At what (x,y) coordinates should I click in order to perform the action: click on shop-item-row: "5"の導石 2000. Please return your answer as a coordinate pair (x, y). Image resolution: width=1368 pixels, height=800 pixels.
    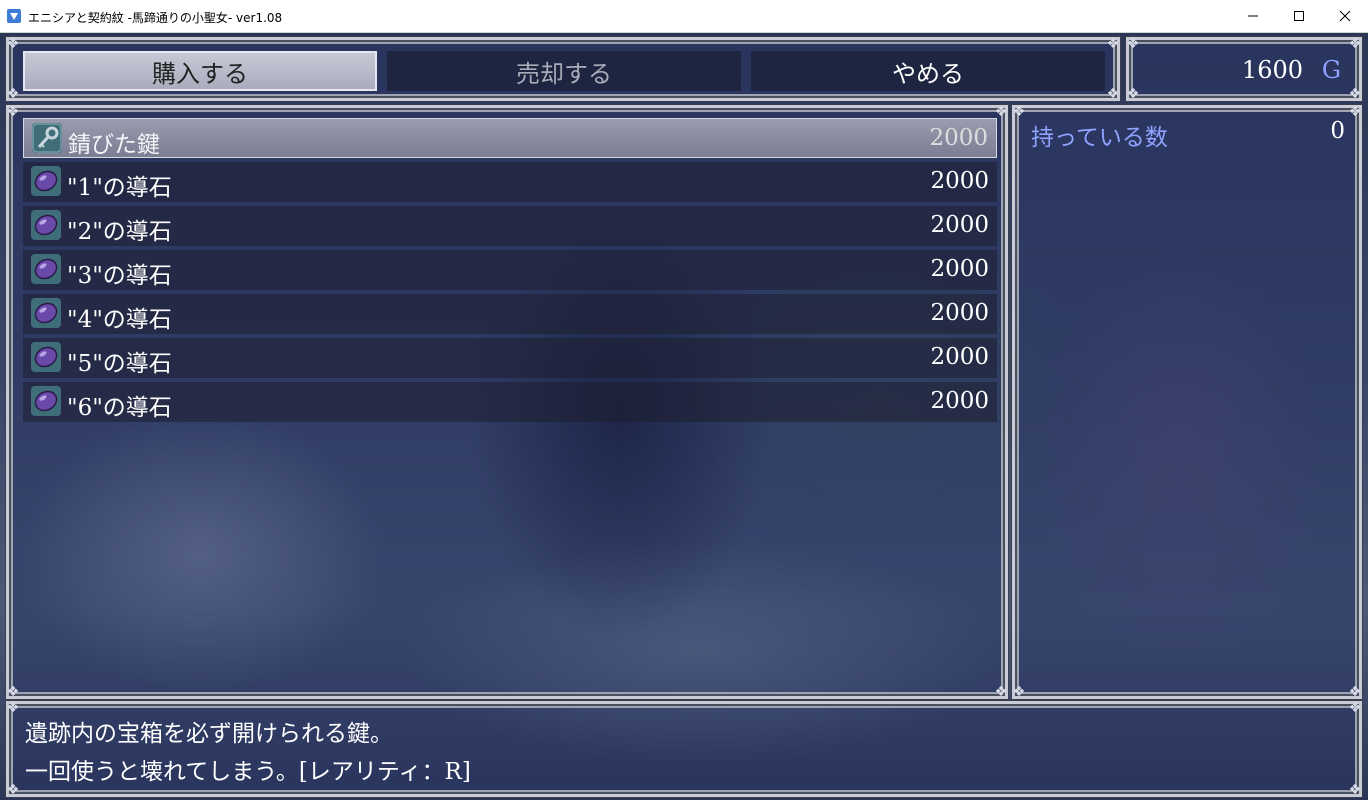
    Looking at the image, I should click on (510, 358).